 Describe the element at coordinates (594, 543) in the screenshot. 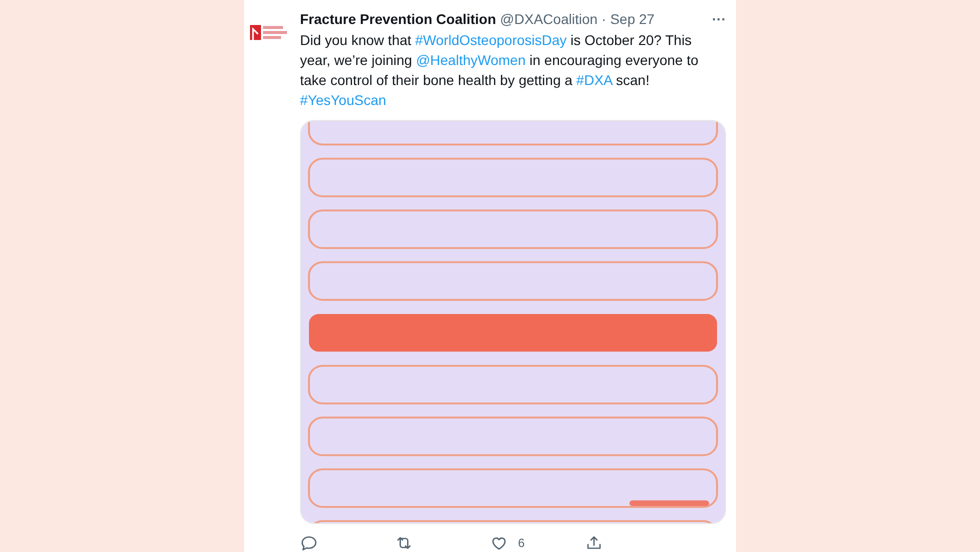

I see `share-icon` at that location.